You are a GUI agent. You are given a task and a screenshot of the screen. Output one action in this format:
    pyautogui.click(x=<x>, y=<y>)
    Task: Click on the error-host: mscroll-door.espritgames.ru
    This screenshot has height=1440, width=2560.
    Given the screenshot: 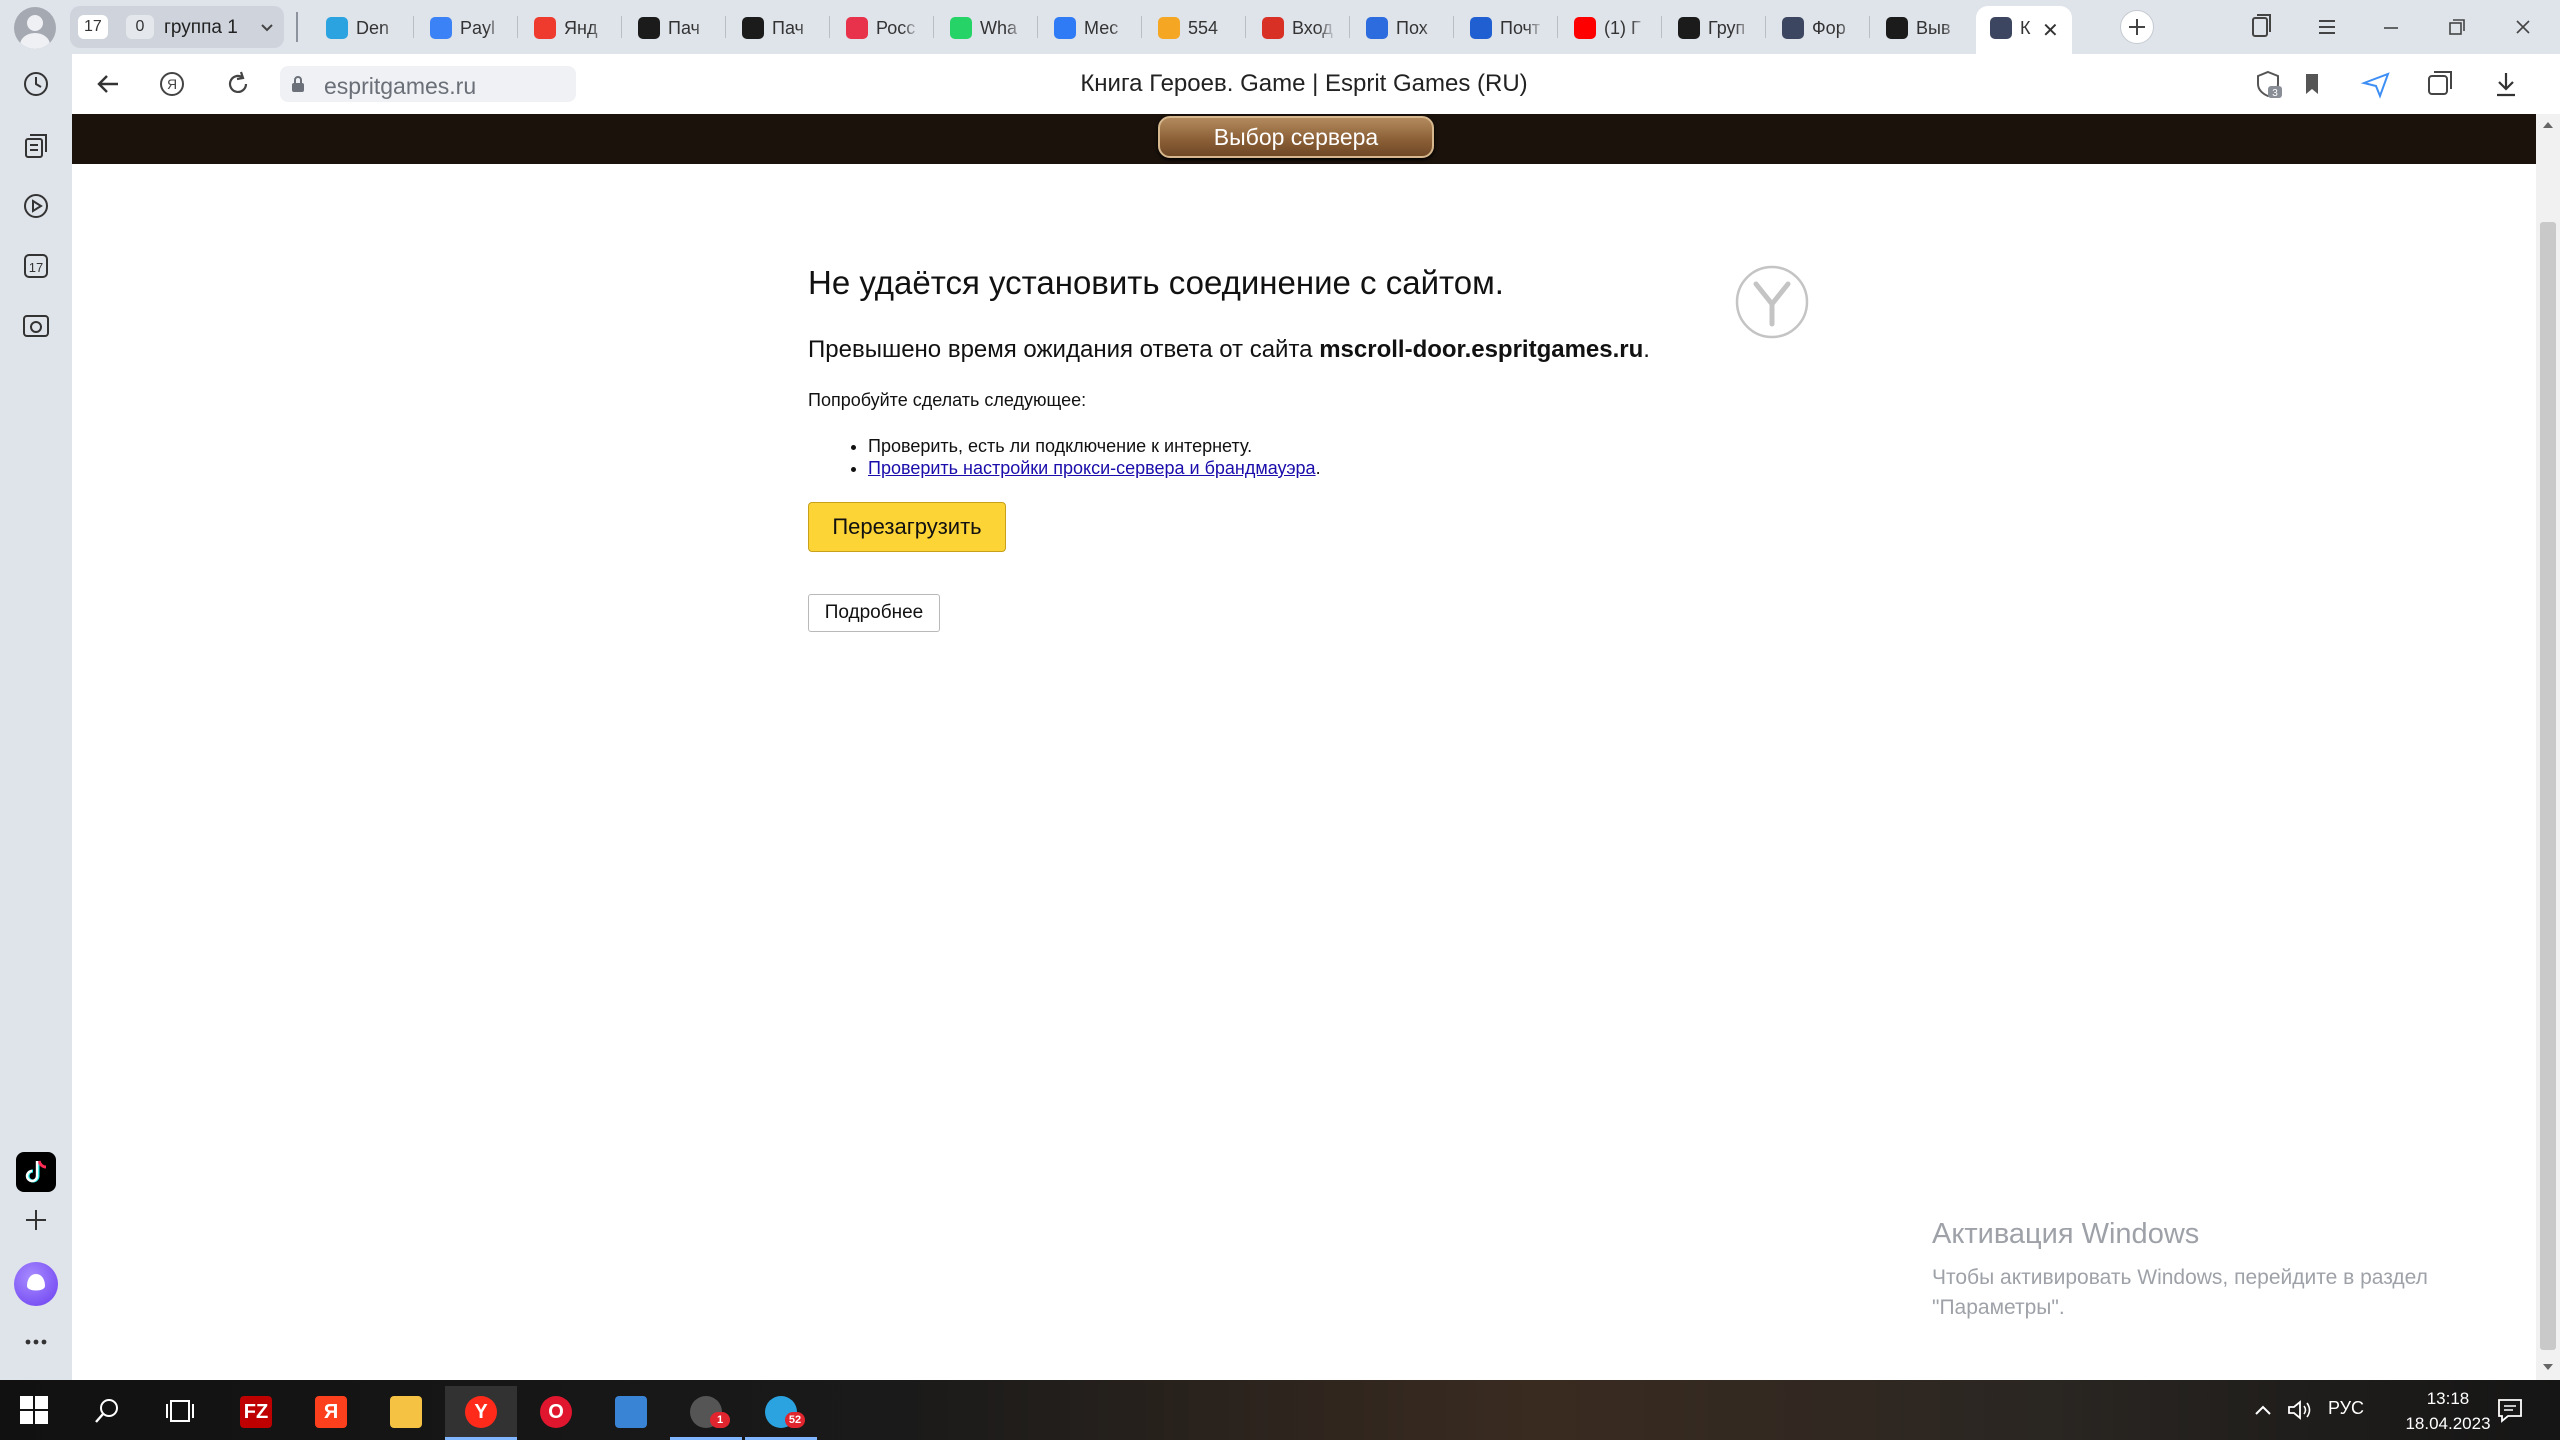 What is the action you would take?
    pyautogui.click(x=1481, y=349)
    